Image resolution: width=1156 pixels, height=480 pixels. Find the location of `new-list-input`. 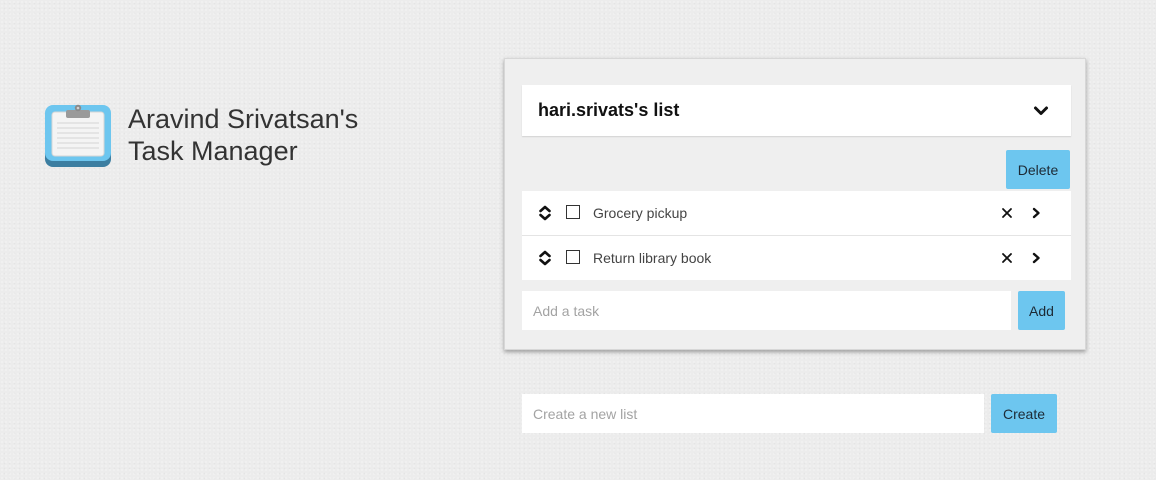

new-list-input is located at coordinates (753, 413).